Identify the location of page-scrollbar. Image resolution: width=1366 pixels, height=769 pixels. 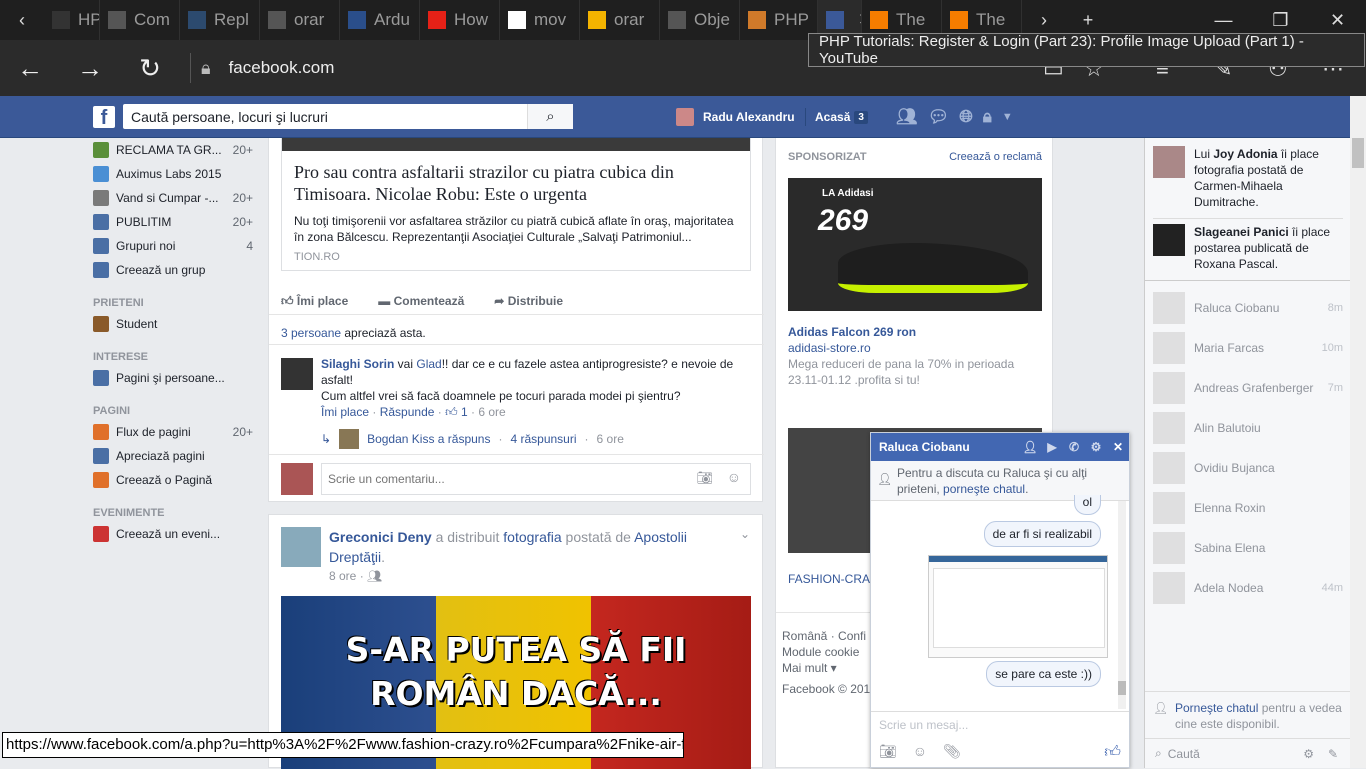
(1358, 432).